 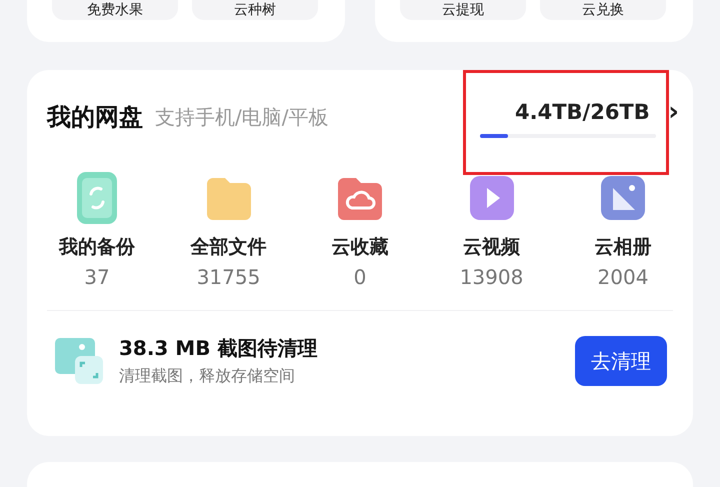 I want to click on category-count: 37, so click(x=97, y=277).